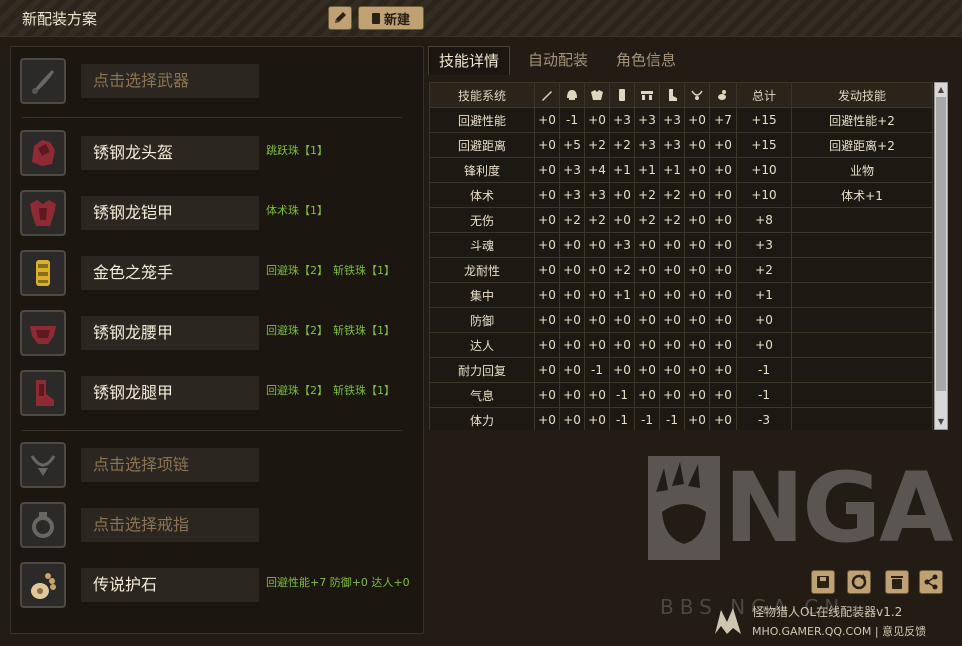 This screenshot has width=962, height=646. Describe the element at coordinates (482, 320) in the screenshot. I see `skill-name-cell: 防御` at that location.